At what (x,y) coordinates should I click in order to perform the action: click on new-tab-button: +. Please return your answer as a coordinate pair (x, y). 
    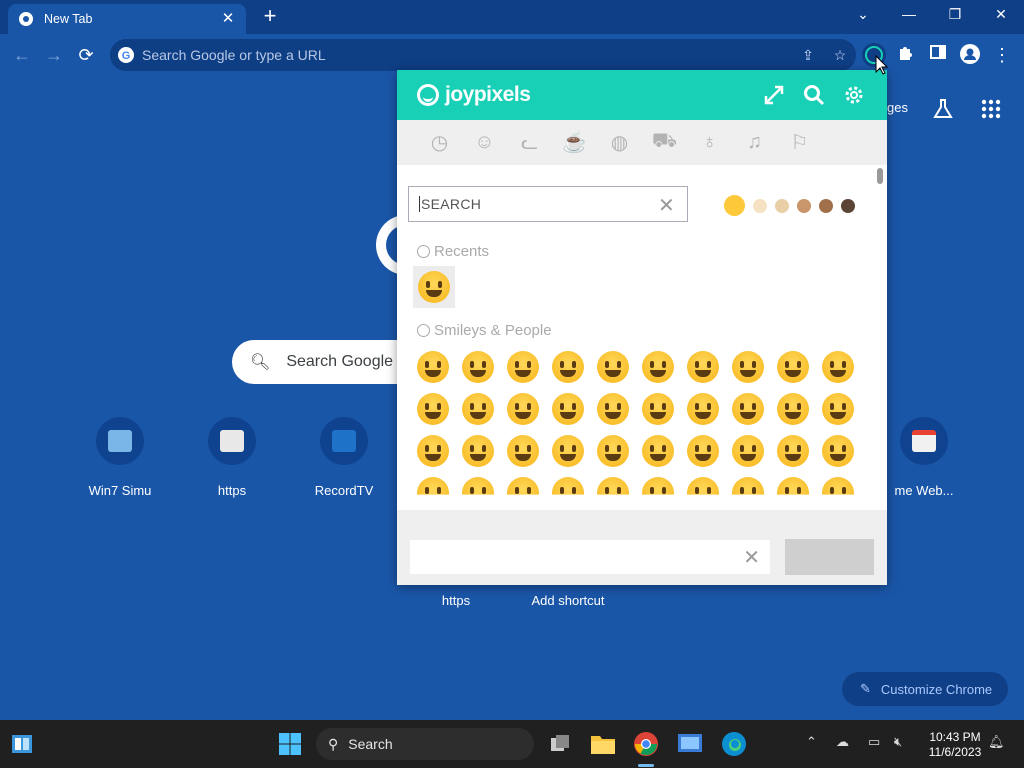
    Looking at the image, I should click on (270, 17).